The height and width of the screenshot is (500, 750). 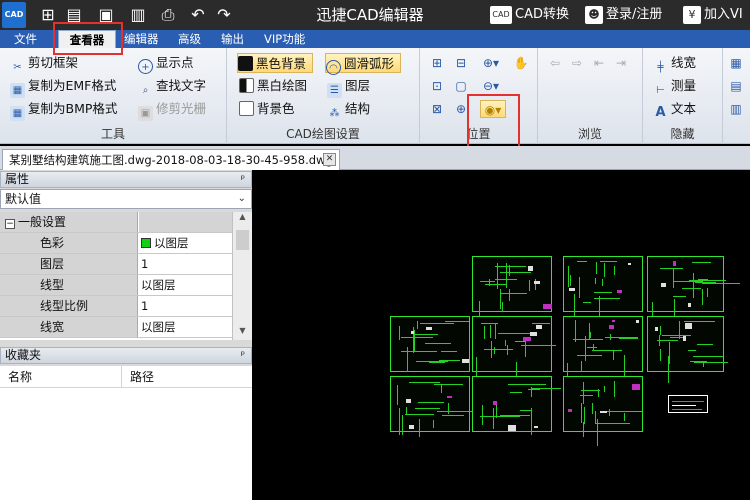 I want to click on column-header-name: 名称, so click(x=61, y=377).